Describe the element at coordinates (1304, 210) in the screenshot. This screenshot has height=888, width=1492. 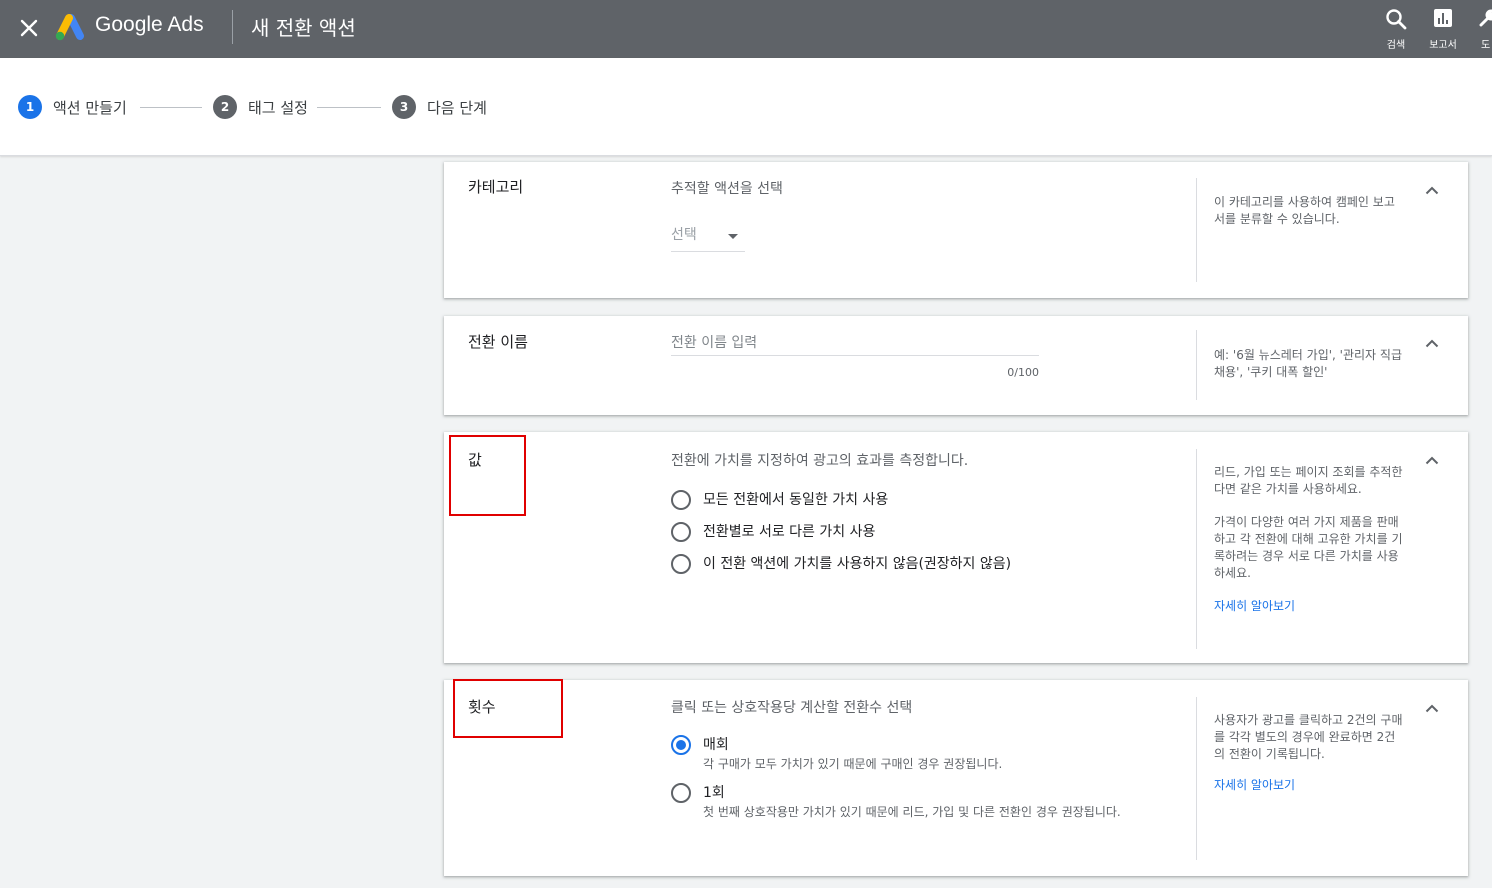
I see `category-help-text: 이 카테고리를 사용하여 캠페인 보고서를 분류할 수 있습니다.` at that location.